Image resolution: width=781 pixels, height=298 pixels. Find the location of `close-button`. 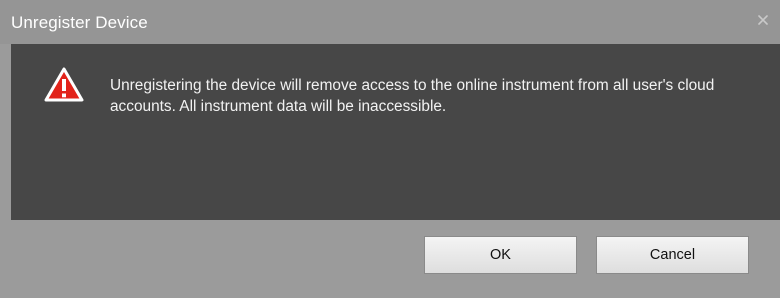

close-button is located at coordinates (763, 20).